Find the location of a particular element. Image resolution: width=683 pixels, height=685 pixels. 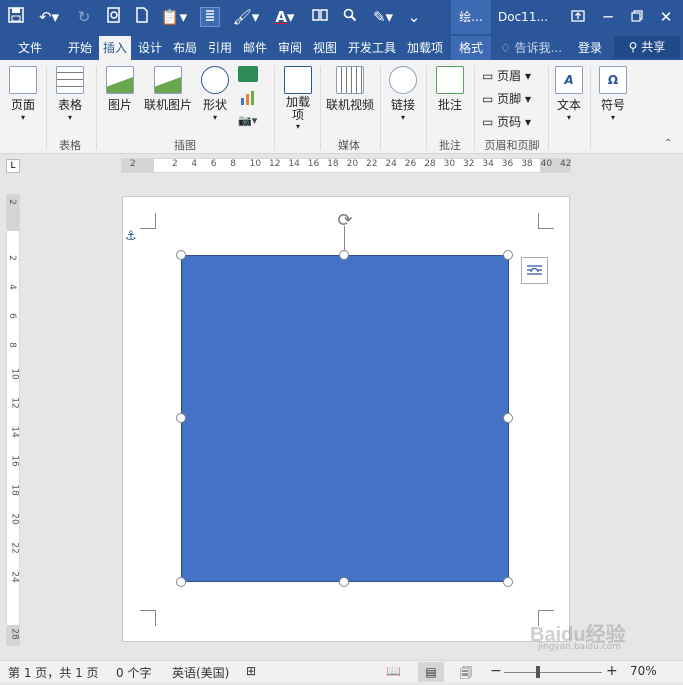

ruler-tick: 16 is located at coordinates (14, 461).